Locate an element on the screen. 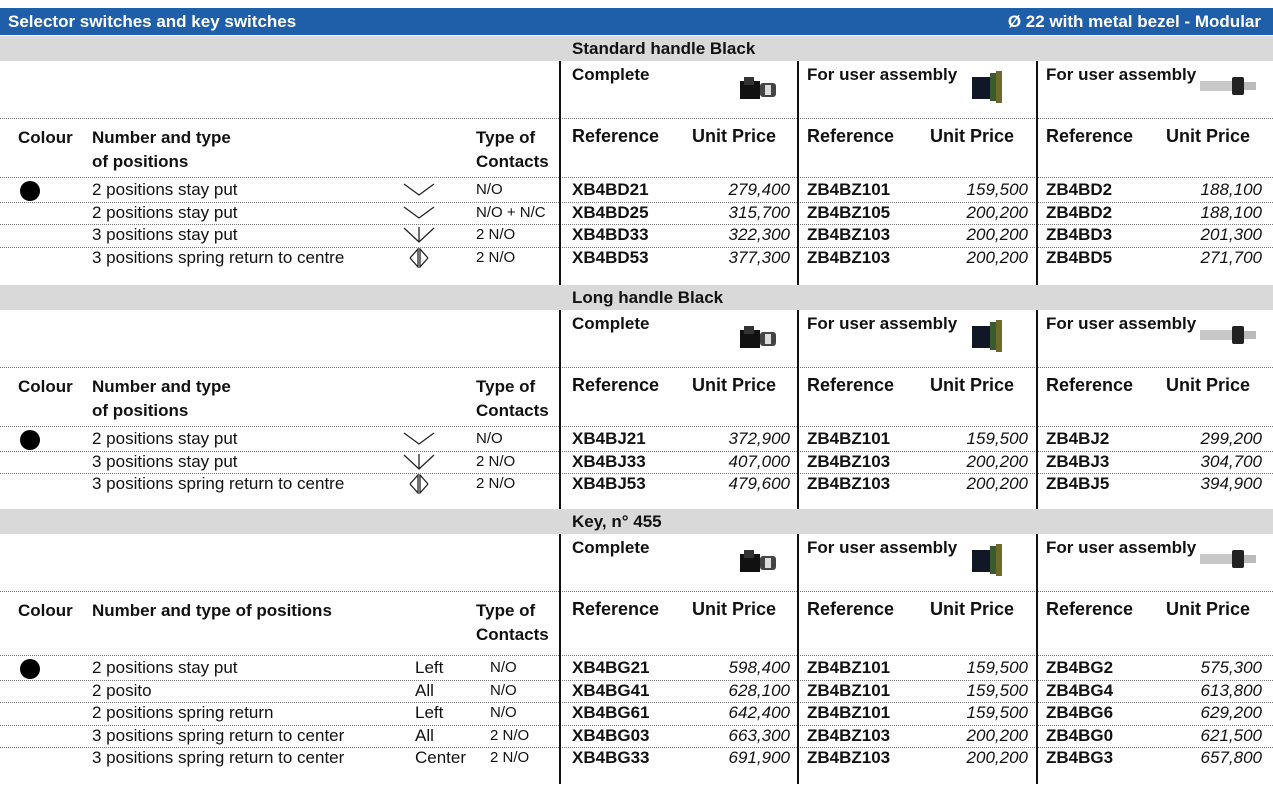 This screenshot has height=787, width=1273. reference-cell: ZB4BD5 is located at coordinates (1079, 257).